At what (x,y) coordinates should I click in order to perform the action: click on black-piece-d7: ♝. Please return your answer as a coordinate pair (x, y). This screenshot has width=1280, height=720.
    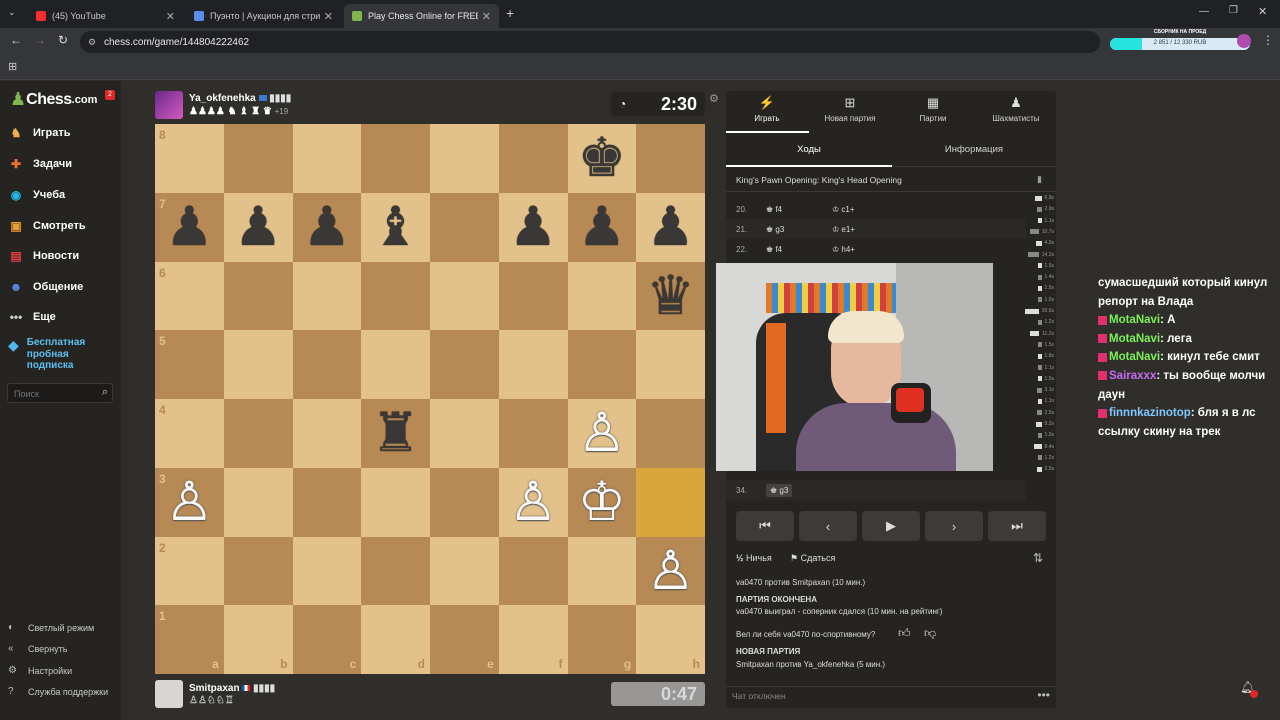
    Looking at the image, I should click on (395, 227).